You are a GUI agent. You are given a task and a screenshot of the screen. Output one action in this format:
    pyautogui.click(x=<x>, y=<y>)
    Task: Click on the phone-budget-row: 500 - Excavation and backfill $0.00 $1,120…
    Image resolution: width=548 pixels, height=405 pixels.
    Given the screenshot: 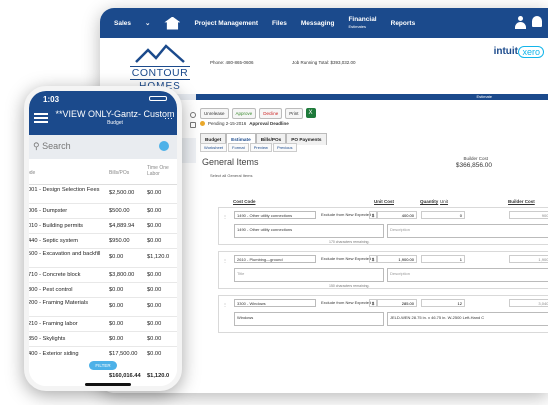 What is the action you would take?
    pyautogui.click(x=103, y=258)
    